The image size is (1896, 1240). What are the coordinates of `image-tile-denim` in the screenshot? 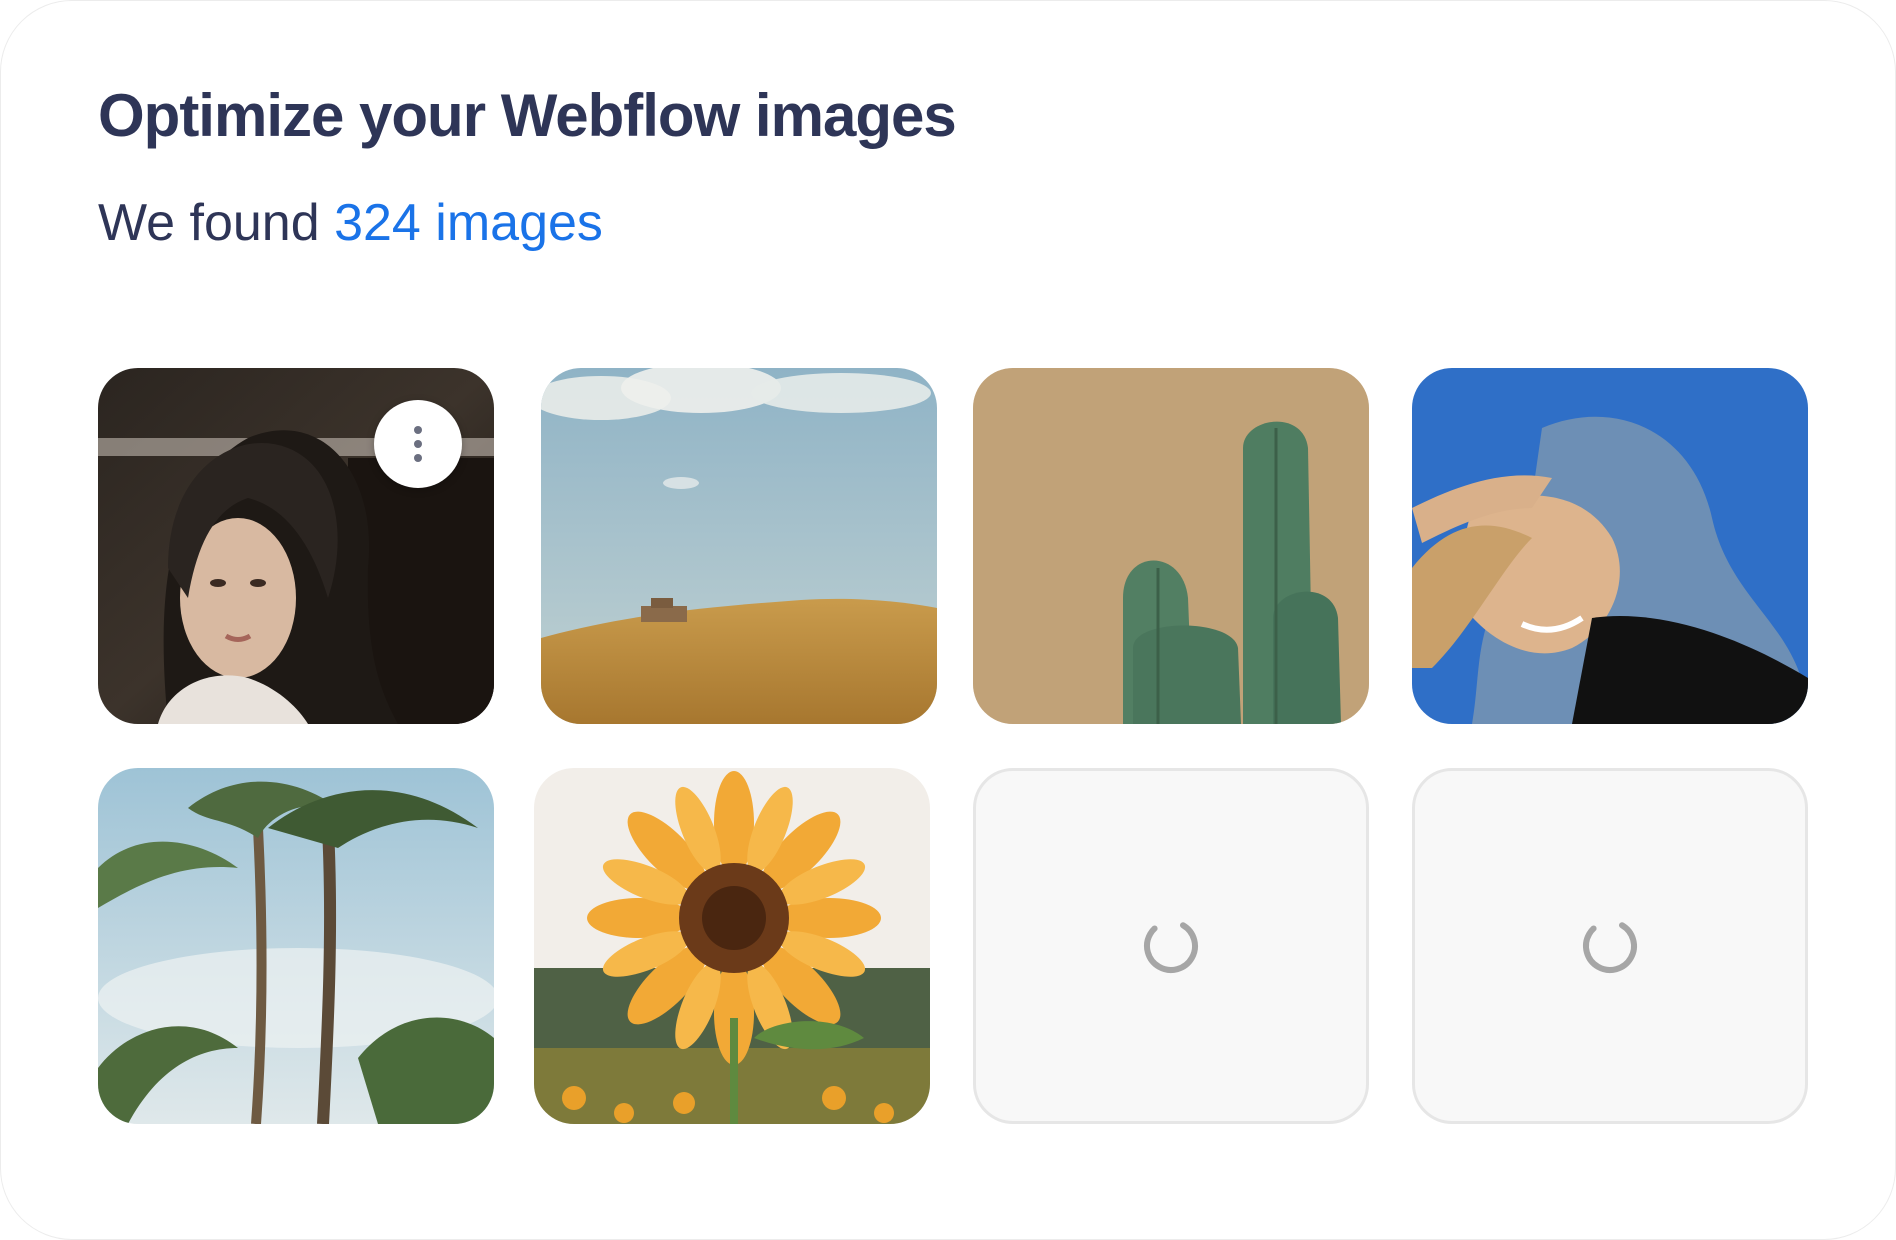 It's located at (1610, 546).